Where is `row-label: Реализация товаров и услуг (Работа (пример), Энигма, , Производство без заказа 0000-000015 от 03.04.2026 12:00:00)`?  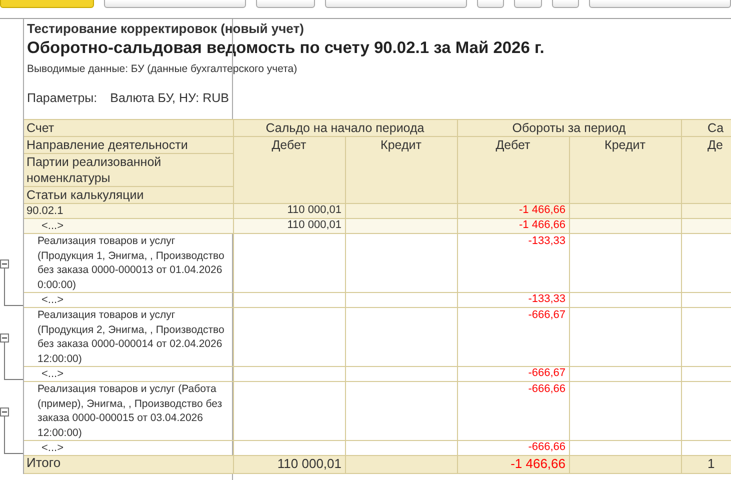
row-label: Реализация товаров и услуг (Работа (пример), Энигма, , Производство без заказа 0000-000015 от 03.04.2026 12:00:00) is located at coordinates (128, 411).